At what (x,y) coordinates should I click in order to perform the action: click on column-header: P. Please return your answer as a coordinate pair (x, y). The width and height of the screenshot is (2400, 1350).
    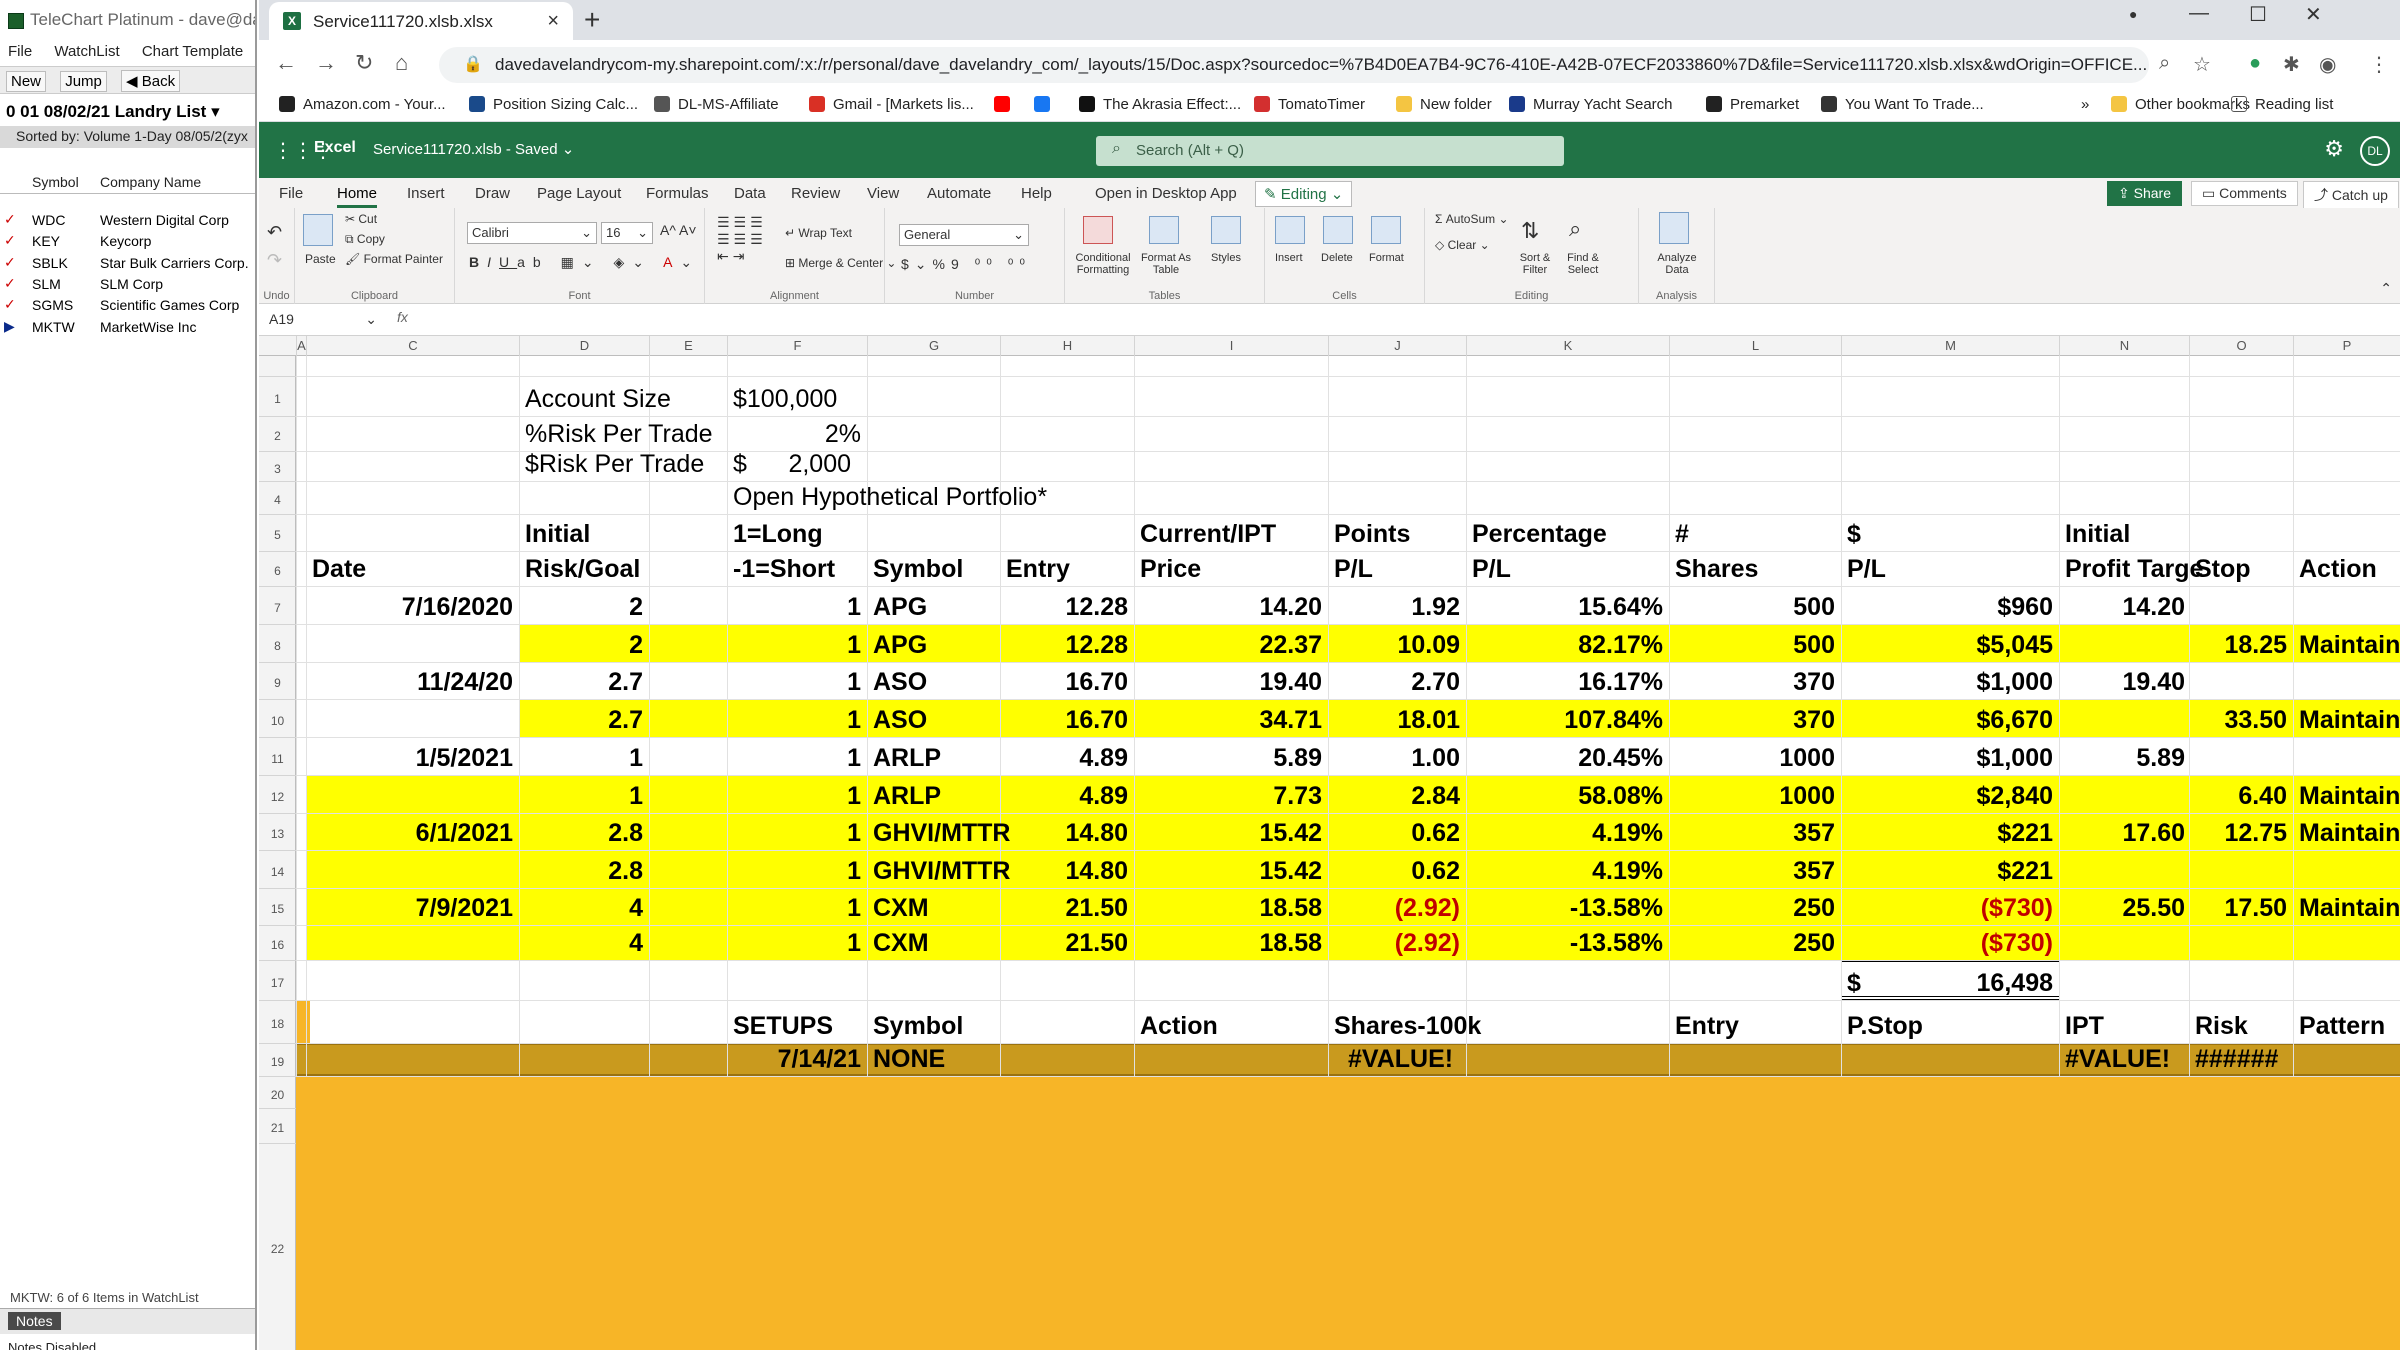
    Looking at the image, I should click on (2346, 346).